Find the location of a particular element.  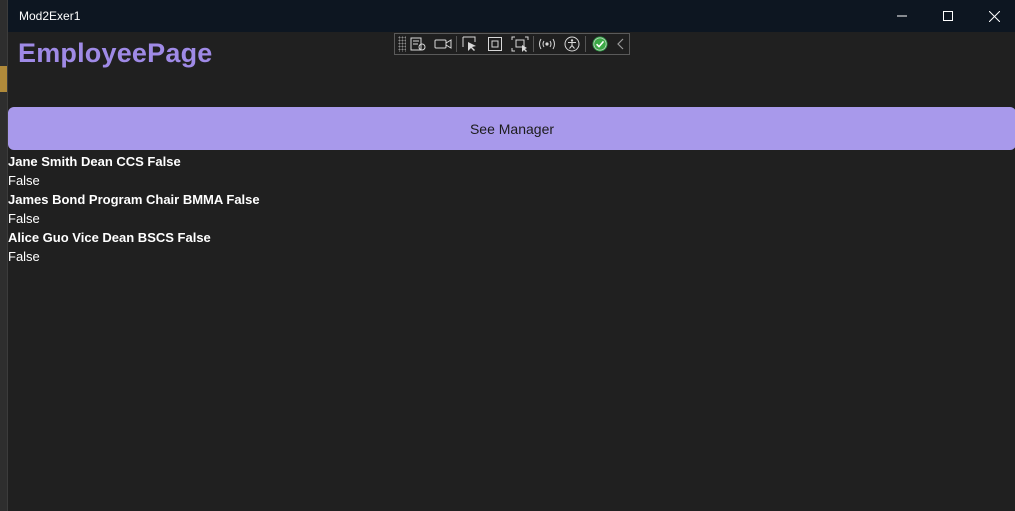

close-button is located at coordinates (993, 16).